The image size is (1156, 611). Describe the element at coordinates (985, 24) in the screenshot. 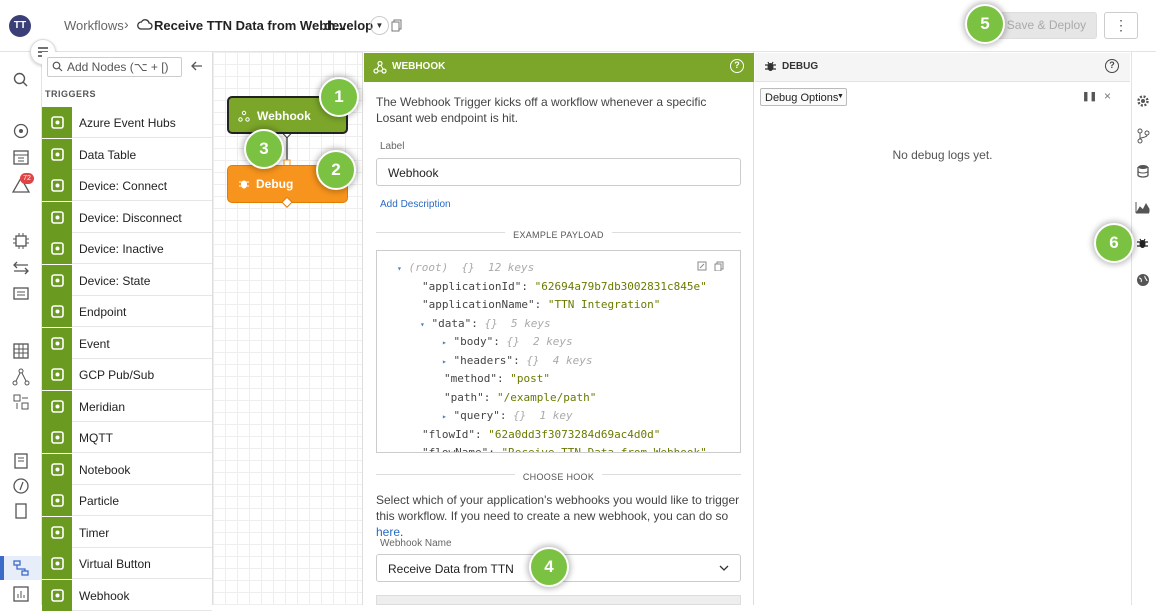

I see `callout-badge-5: 5` at that location.